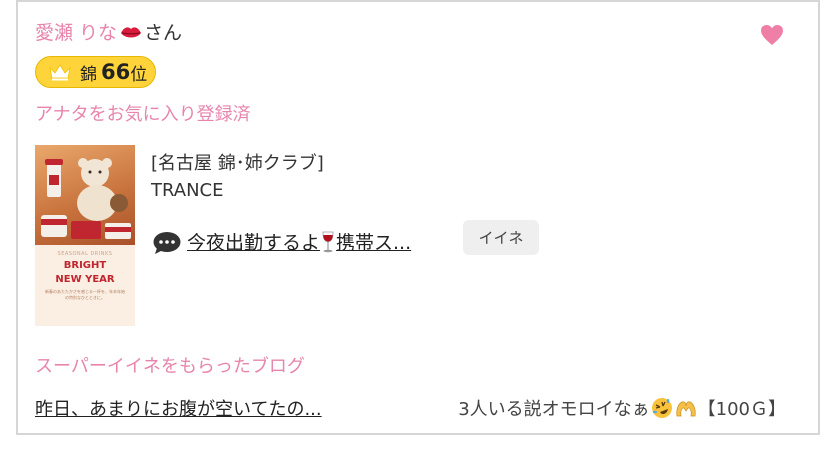 This screenshot has width=840, height=450. I want to click on thumbnail-title-line2: NEW YEAR, so click(85, 279).